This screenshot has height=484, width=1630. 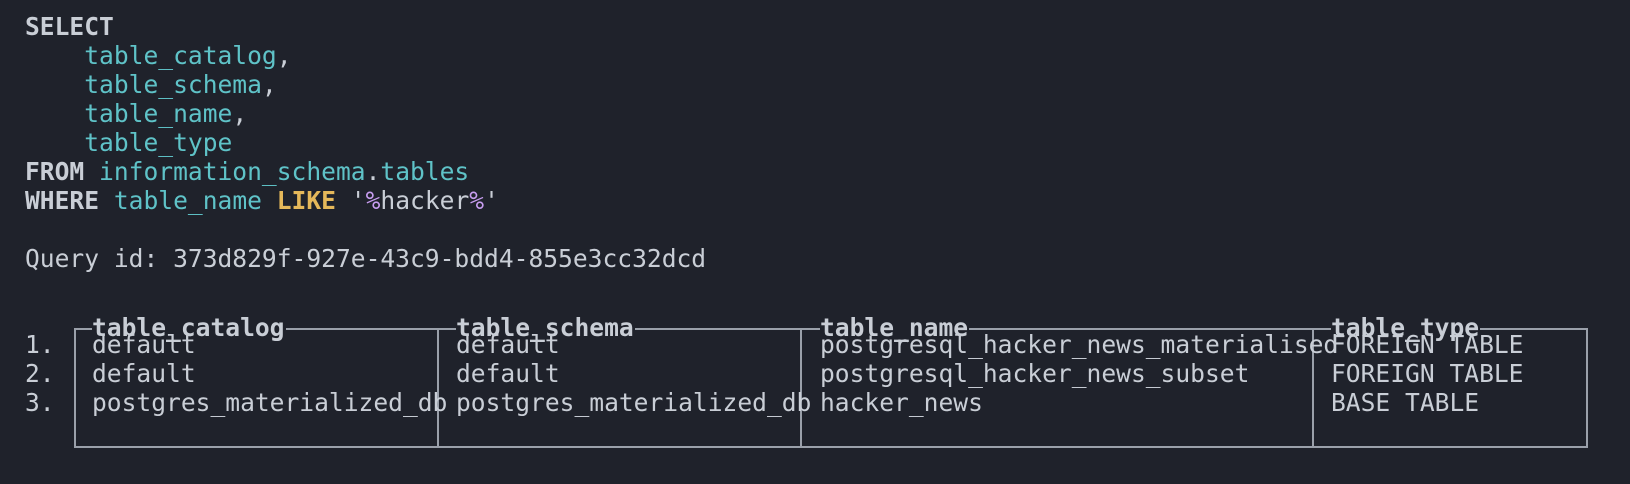 What do you see at coordinates (99, 258) in the screenshot?
I see `query-id-label: Query id:` at bounding box center [99, 258].